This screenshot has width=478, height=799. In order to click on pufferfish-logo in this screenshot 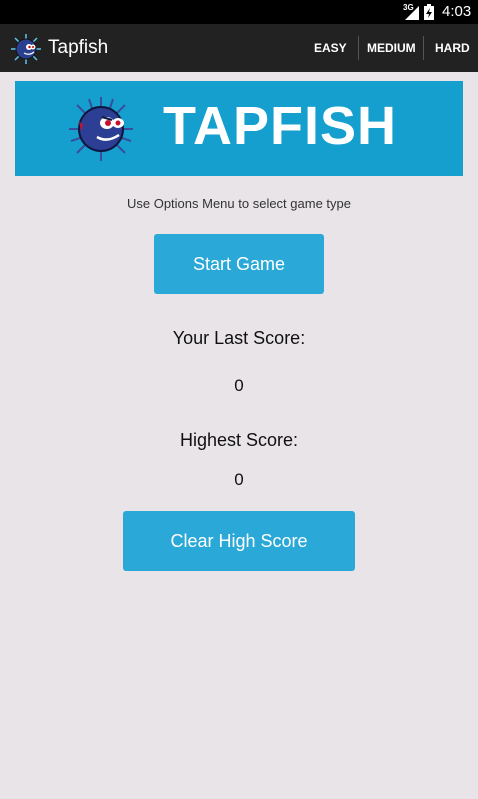, I will do `click(101, 129)`.